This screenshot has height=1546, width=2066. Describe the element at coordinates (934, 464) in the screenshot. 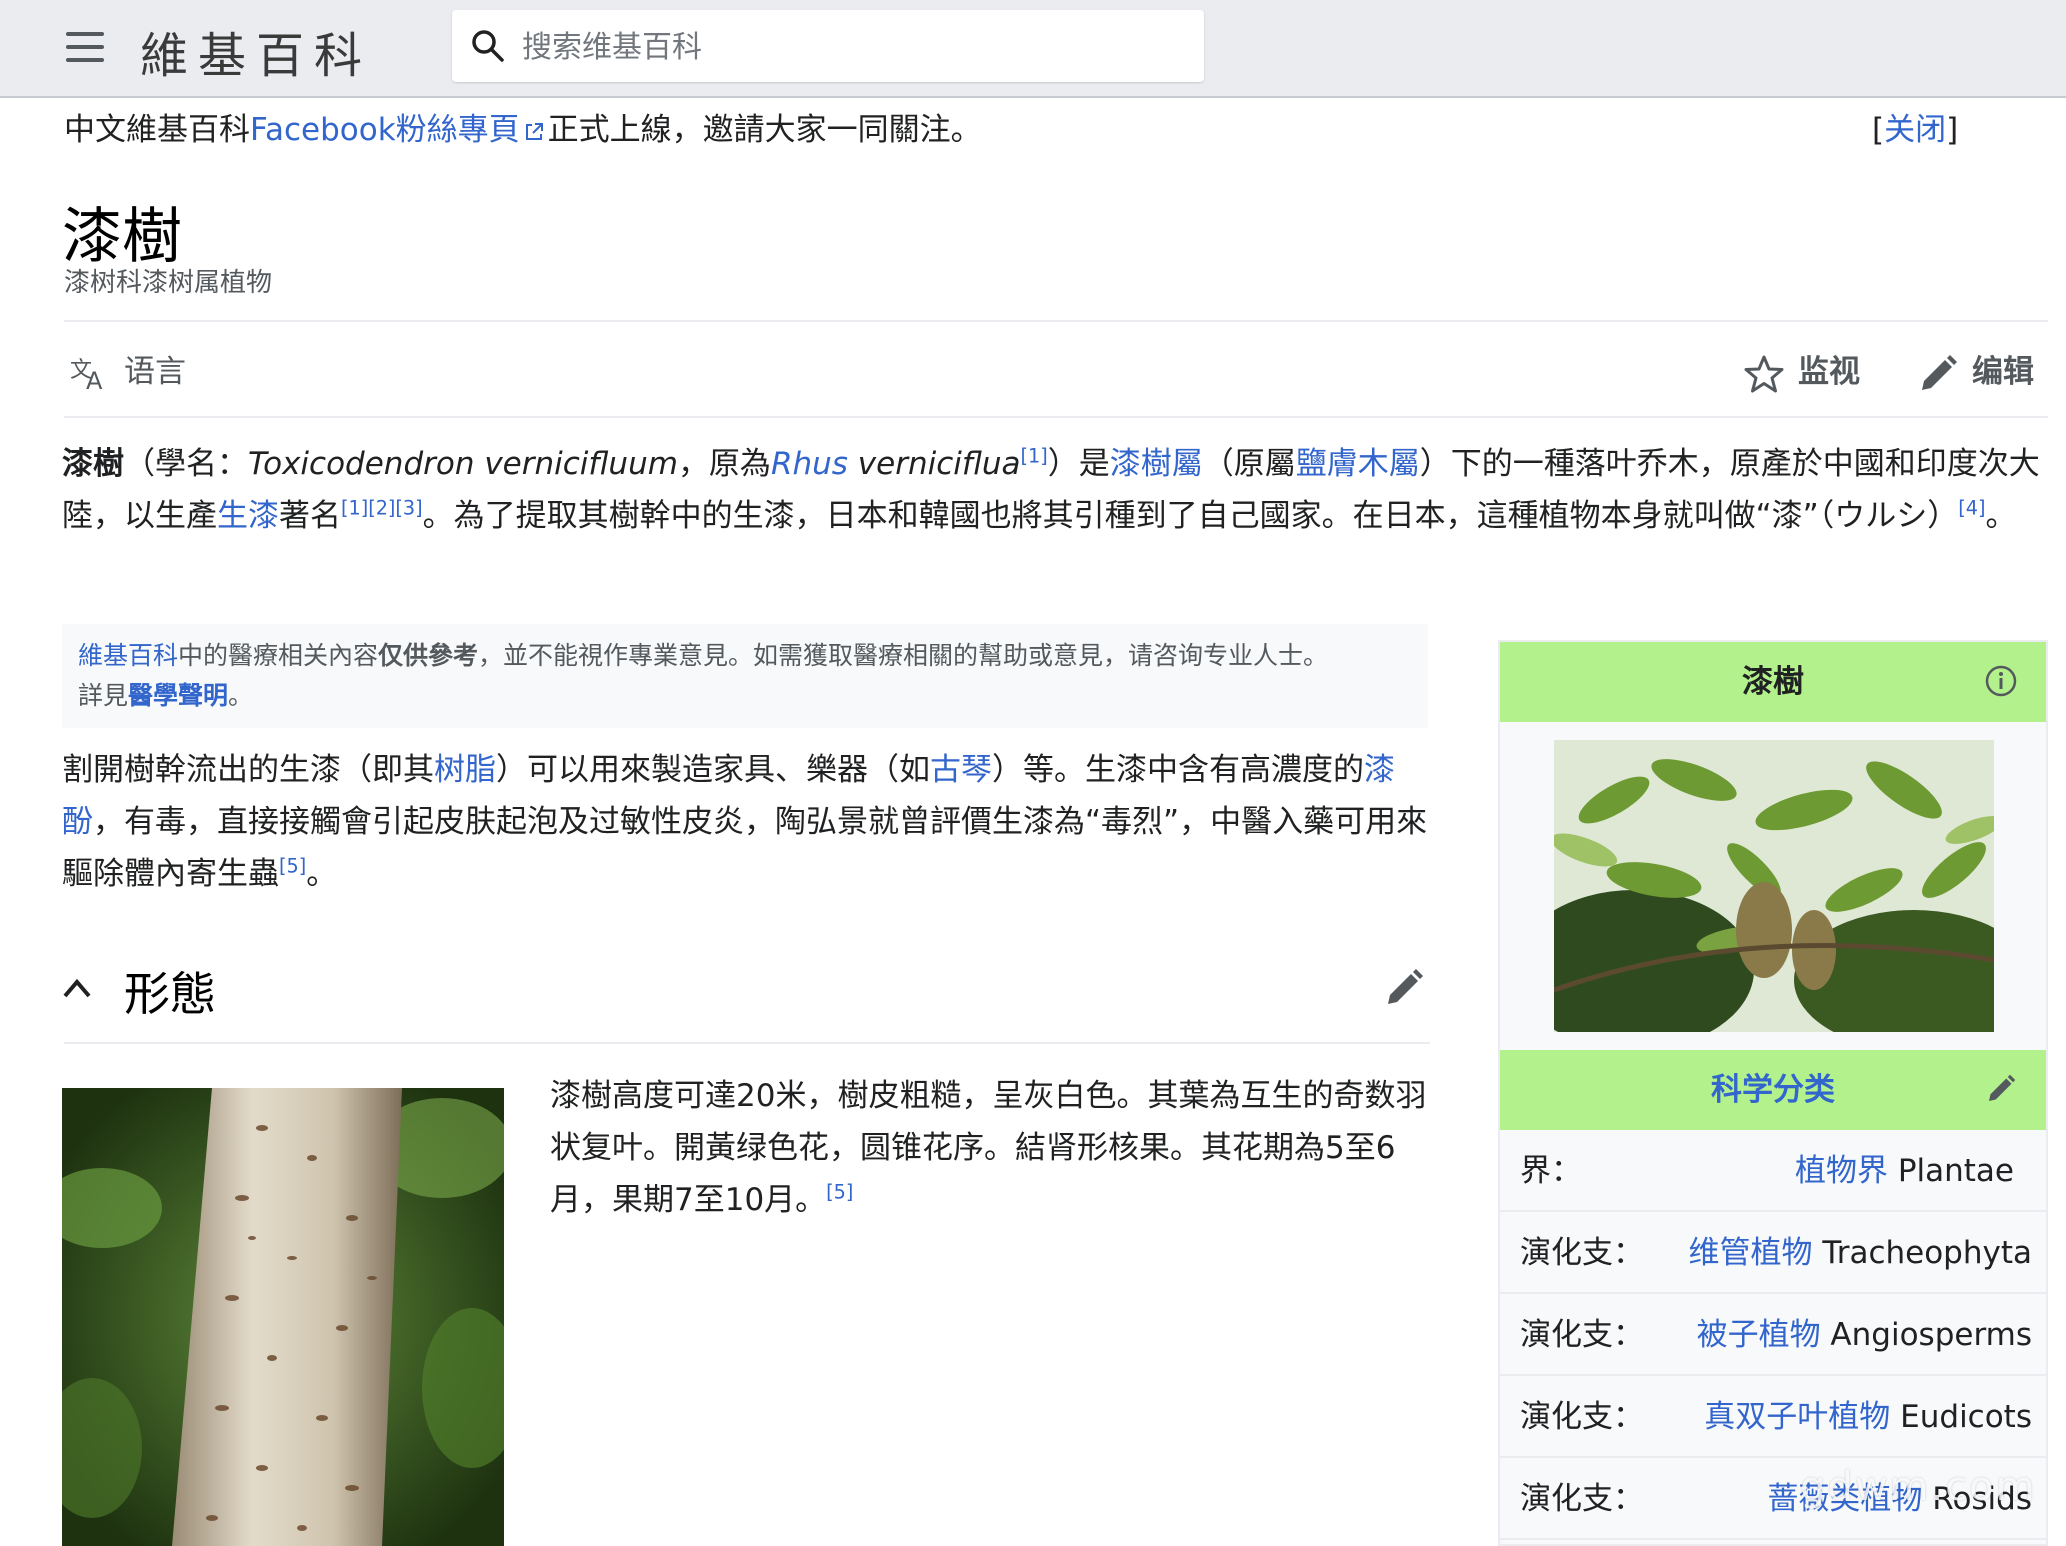

I see `verniciflua-text: verniciflua` at that location.